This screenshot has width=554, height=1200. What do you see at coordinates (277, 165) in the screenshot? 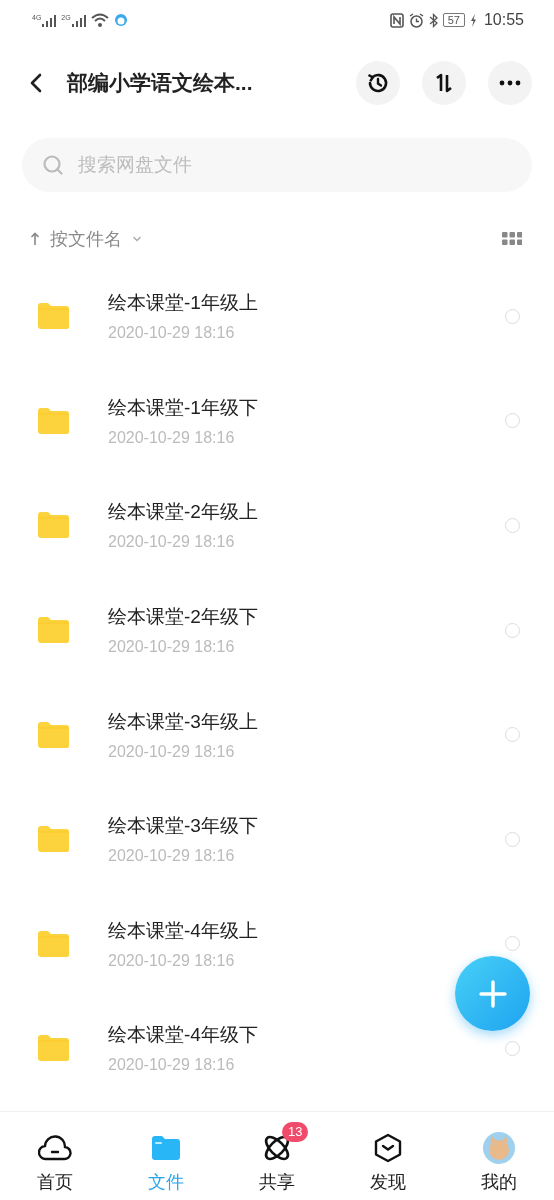
I see `search-field: 搜索网盘文件` at bounding box center [277, 165].